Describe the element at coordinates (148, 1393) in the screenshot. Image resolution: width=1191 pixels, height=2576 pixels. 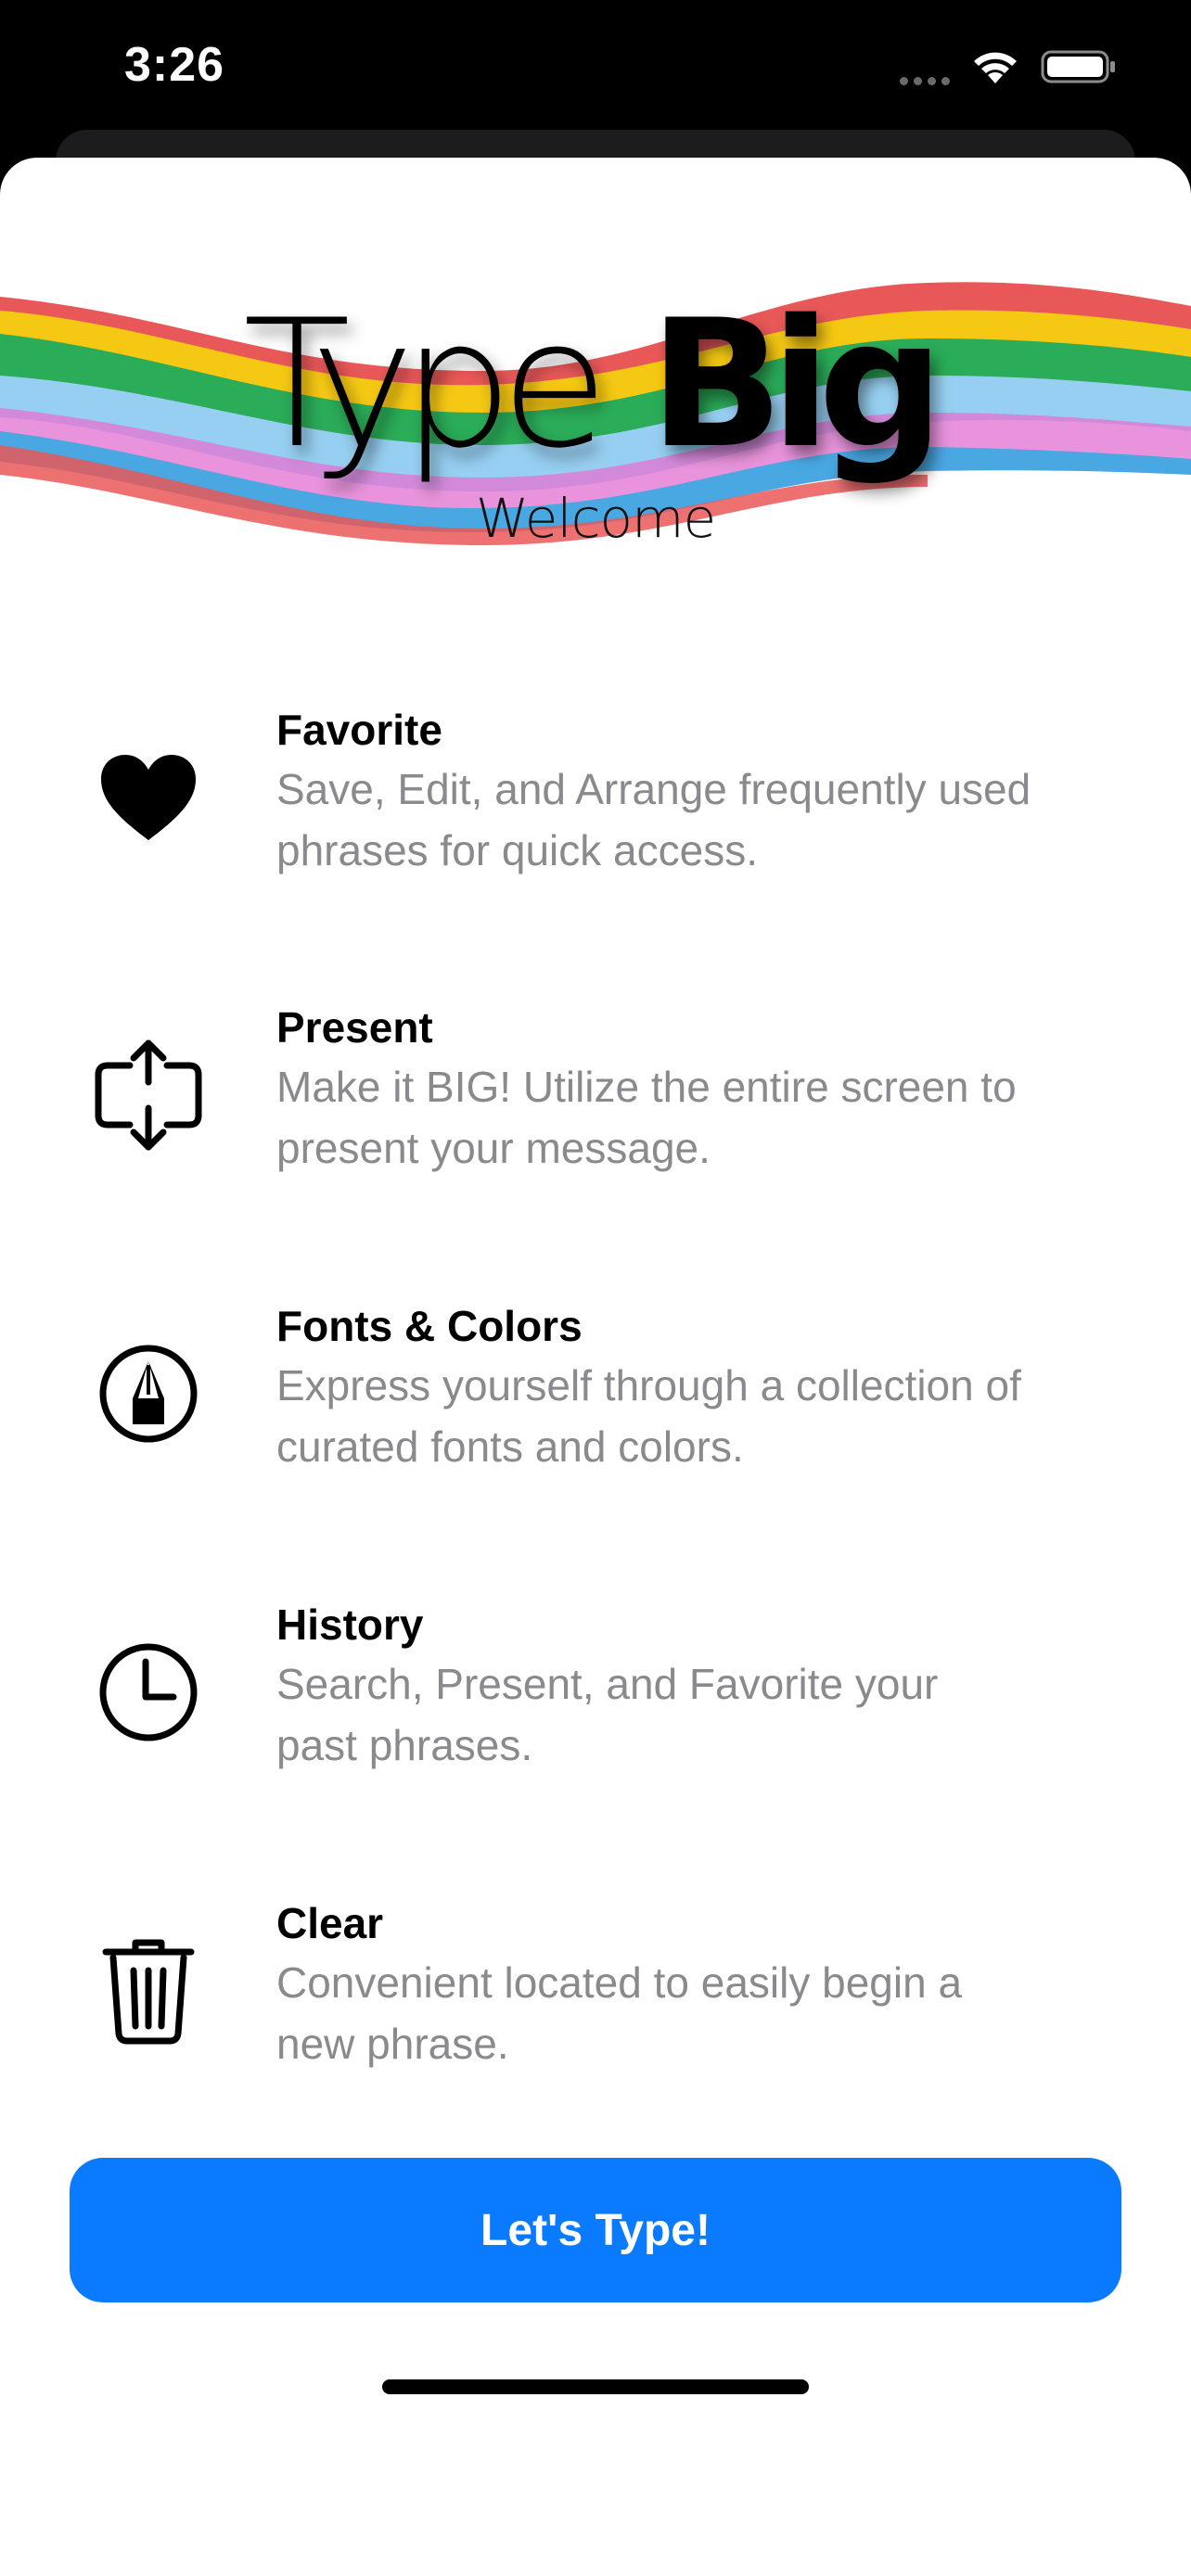
I see `pen-tip-circle-icon` at that location.